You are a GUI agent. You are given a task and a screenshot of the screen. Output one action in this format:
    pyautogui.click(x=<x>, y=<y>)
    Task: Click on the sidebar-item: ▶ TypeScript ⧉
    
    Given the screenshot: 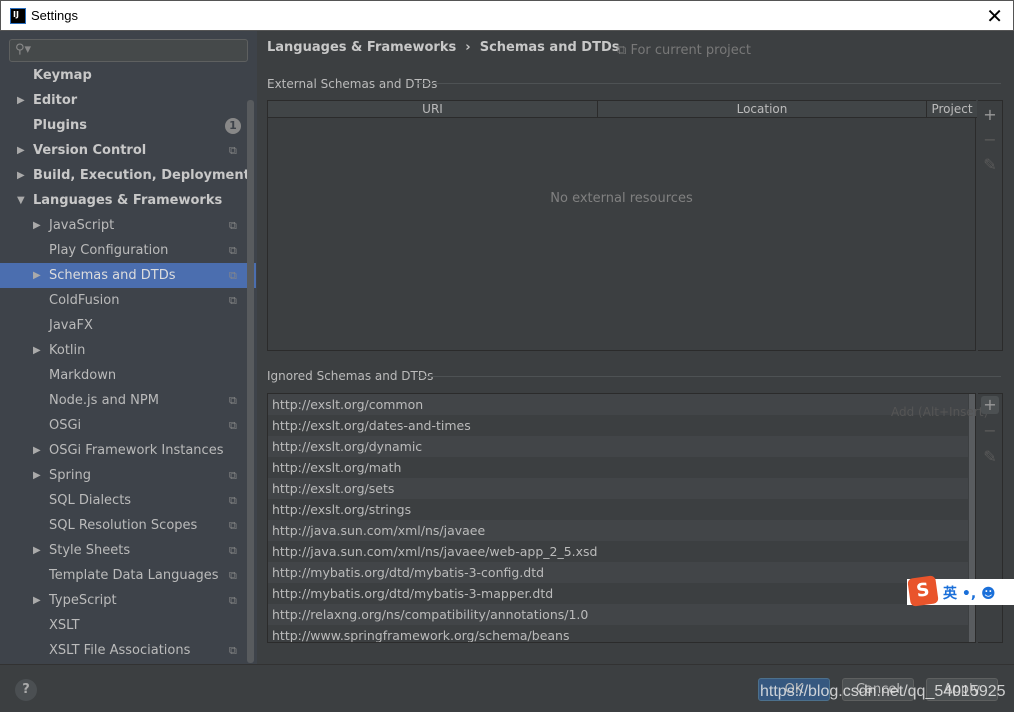 What is the action you would take?
    pyautogui.click(x=123, y=600)
    